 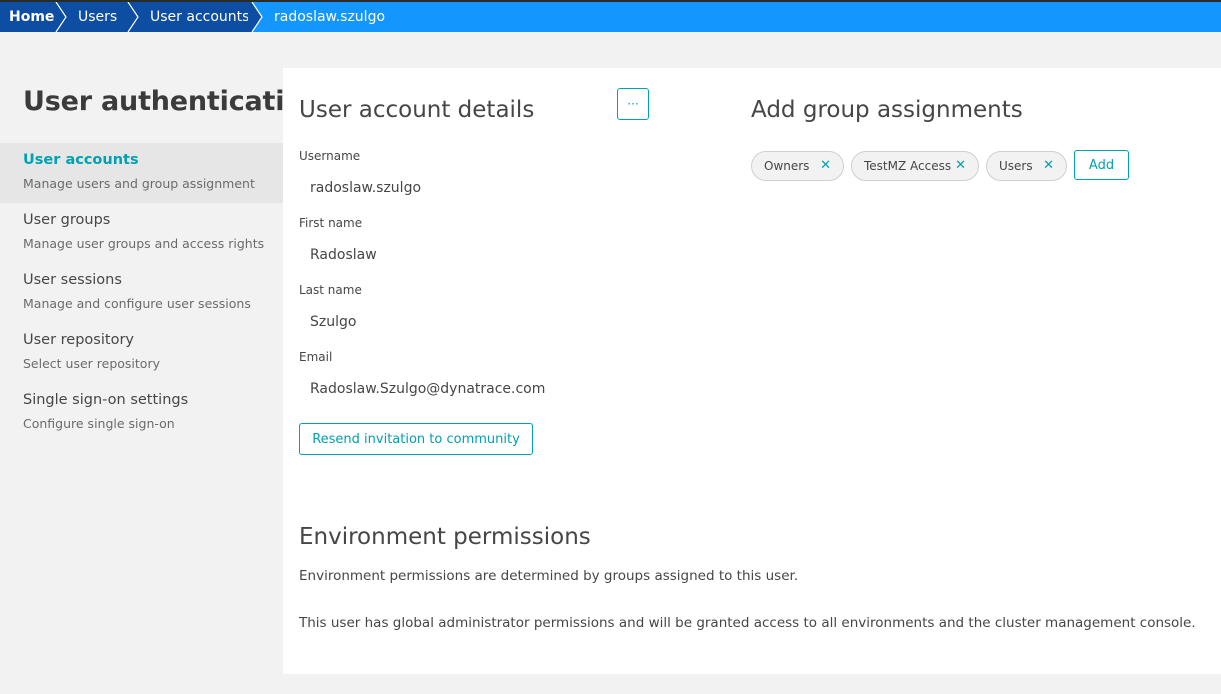 I want to click on email-value: Radoslaw.Szulgo@dynatrace.com, so click(x=428, y=389).